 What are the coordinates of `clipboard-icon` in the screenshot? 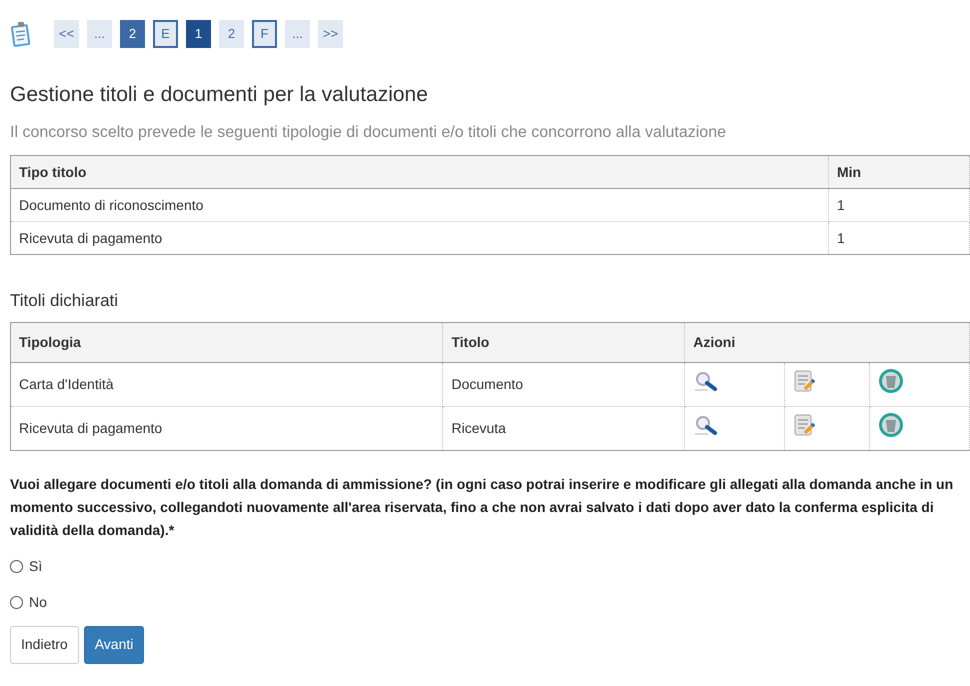 It's located at (21, 34).